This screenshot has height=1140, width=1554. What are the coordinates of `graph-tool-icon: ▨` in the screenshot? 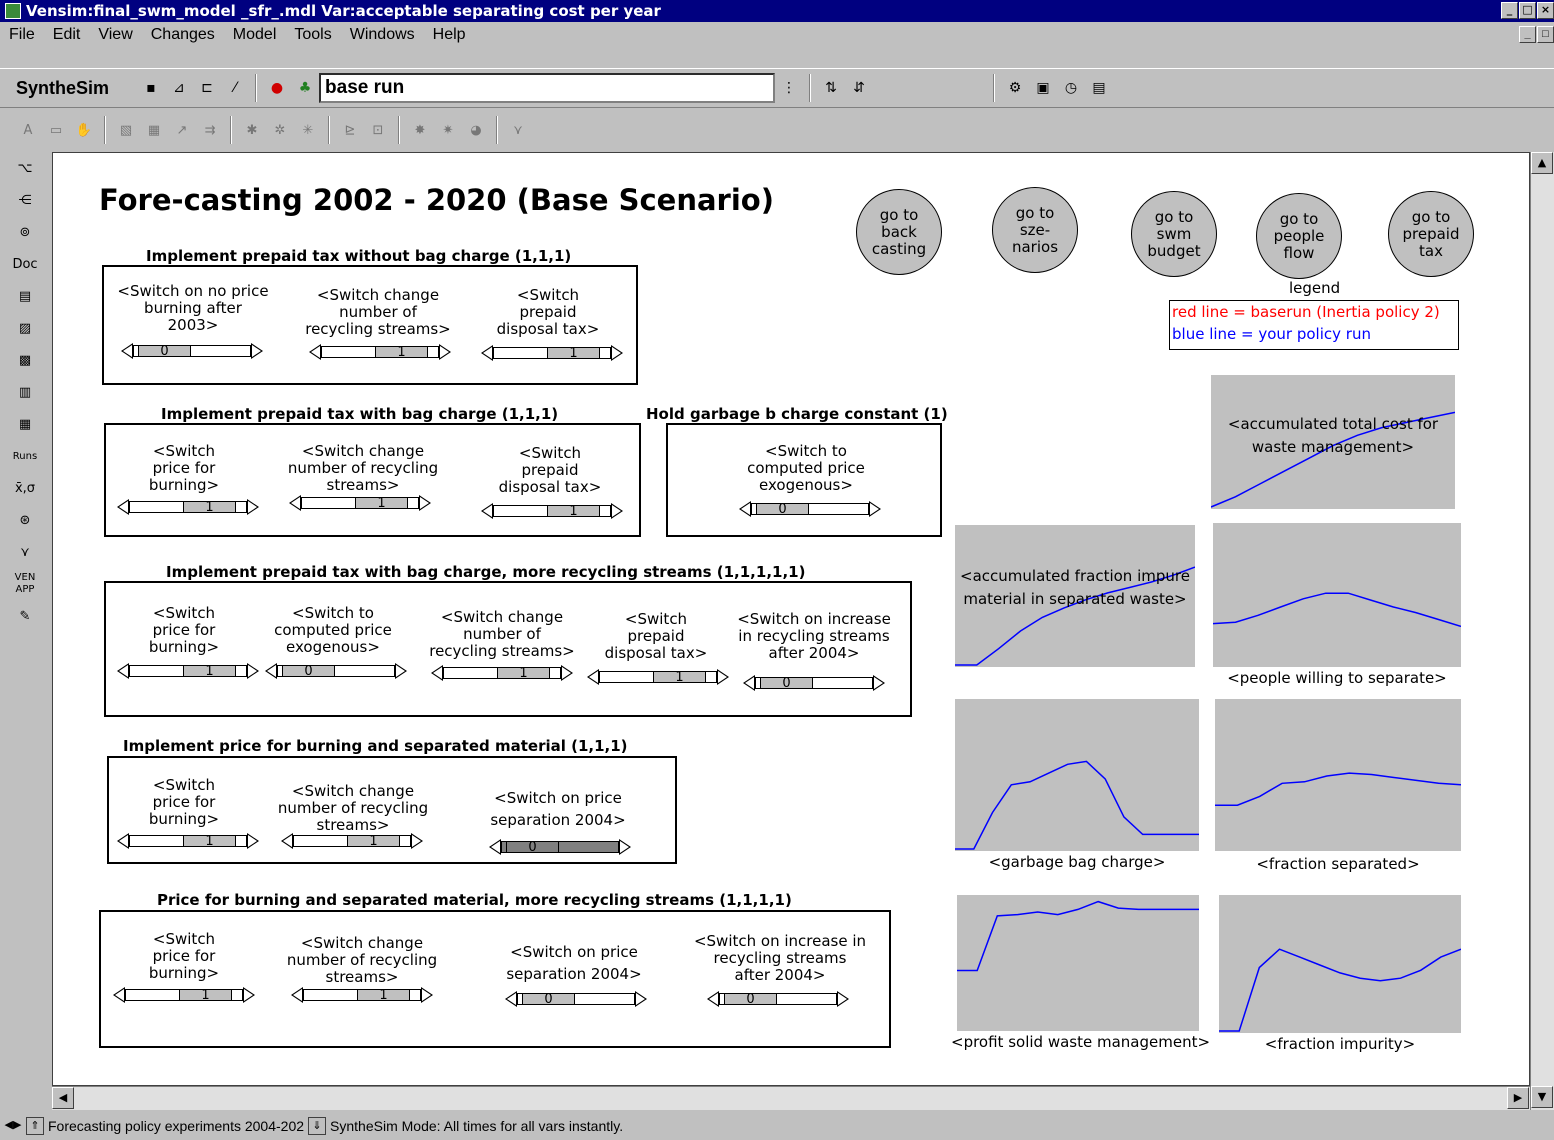 It's located at (25, 329).